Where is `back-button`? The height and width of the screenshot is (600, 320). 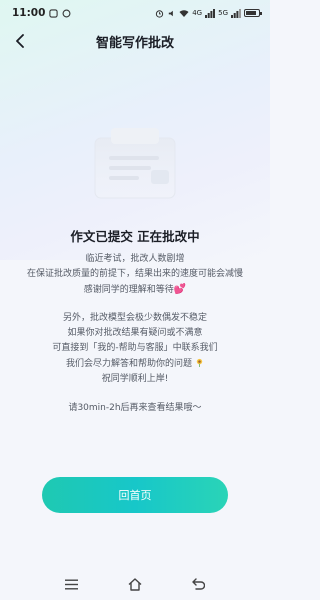
back-button is located at coordinates (20, 41).